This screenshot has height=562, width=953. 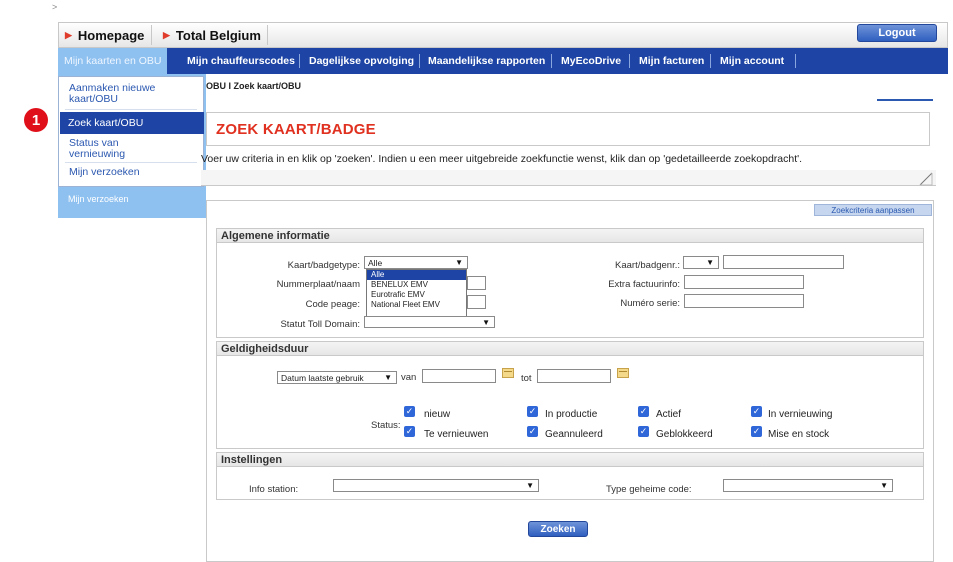 What do you see at coordinates (800, 414) in the screenshot?
I see `checkbox-in-vernieuwing-label: In vernieuwing` at bounding box center [800, 414].